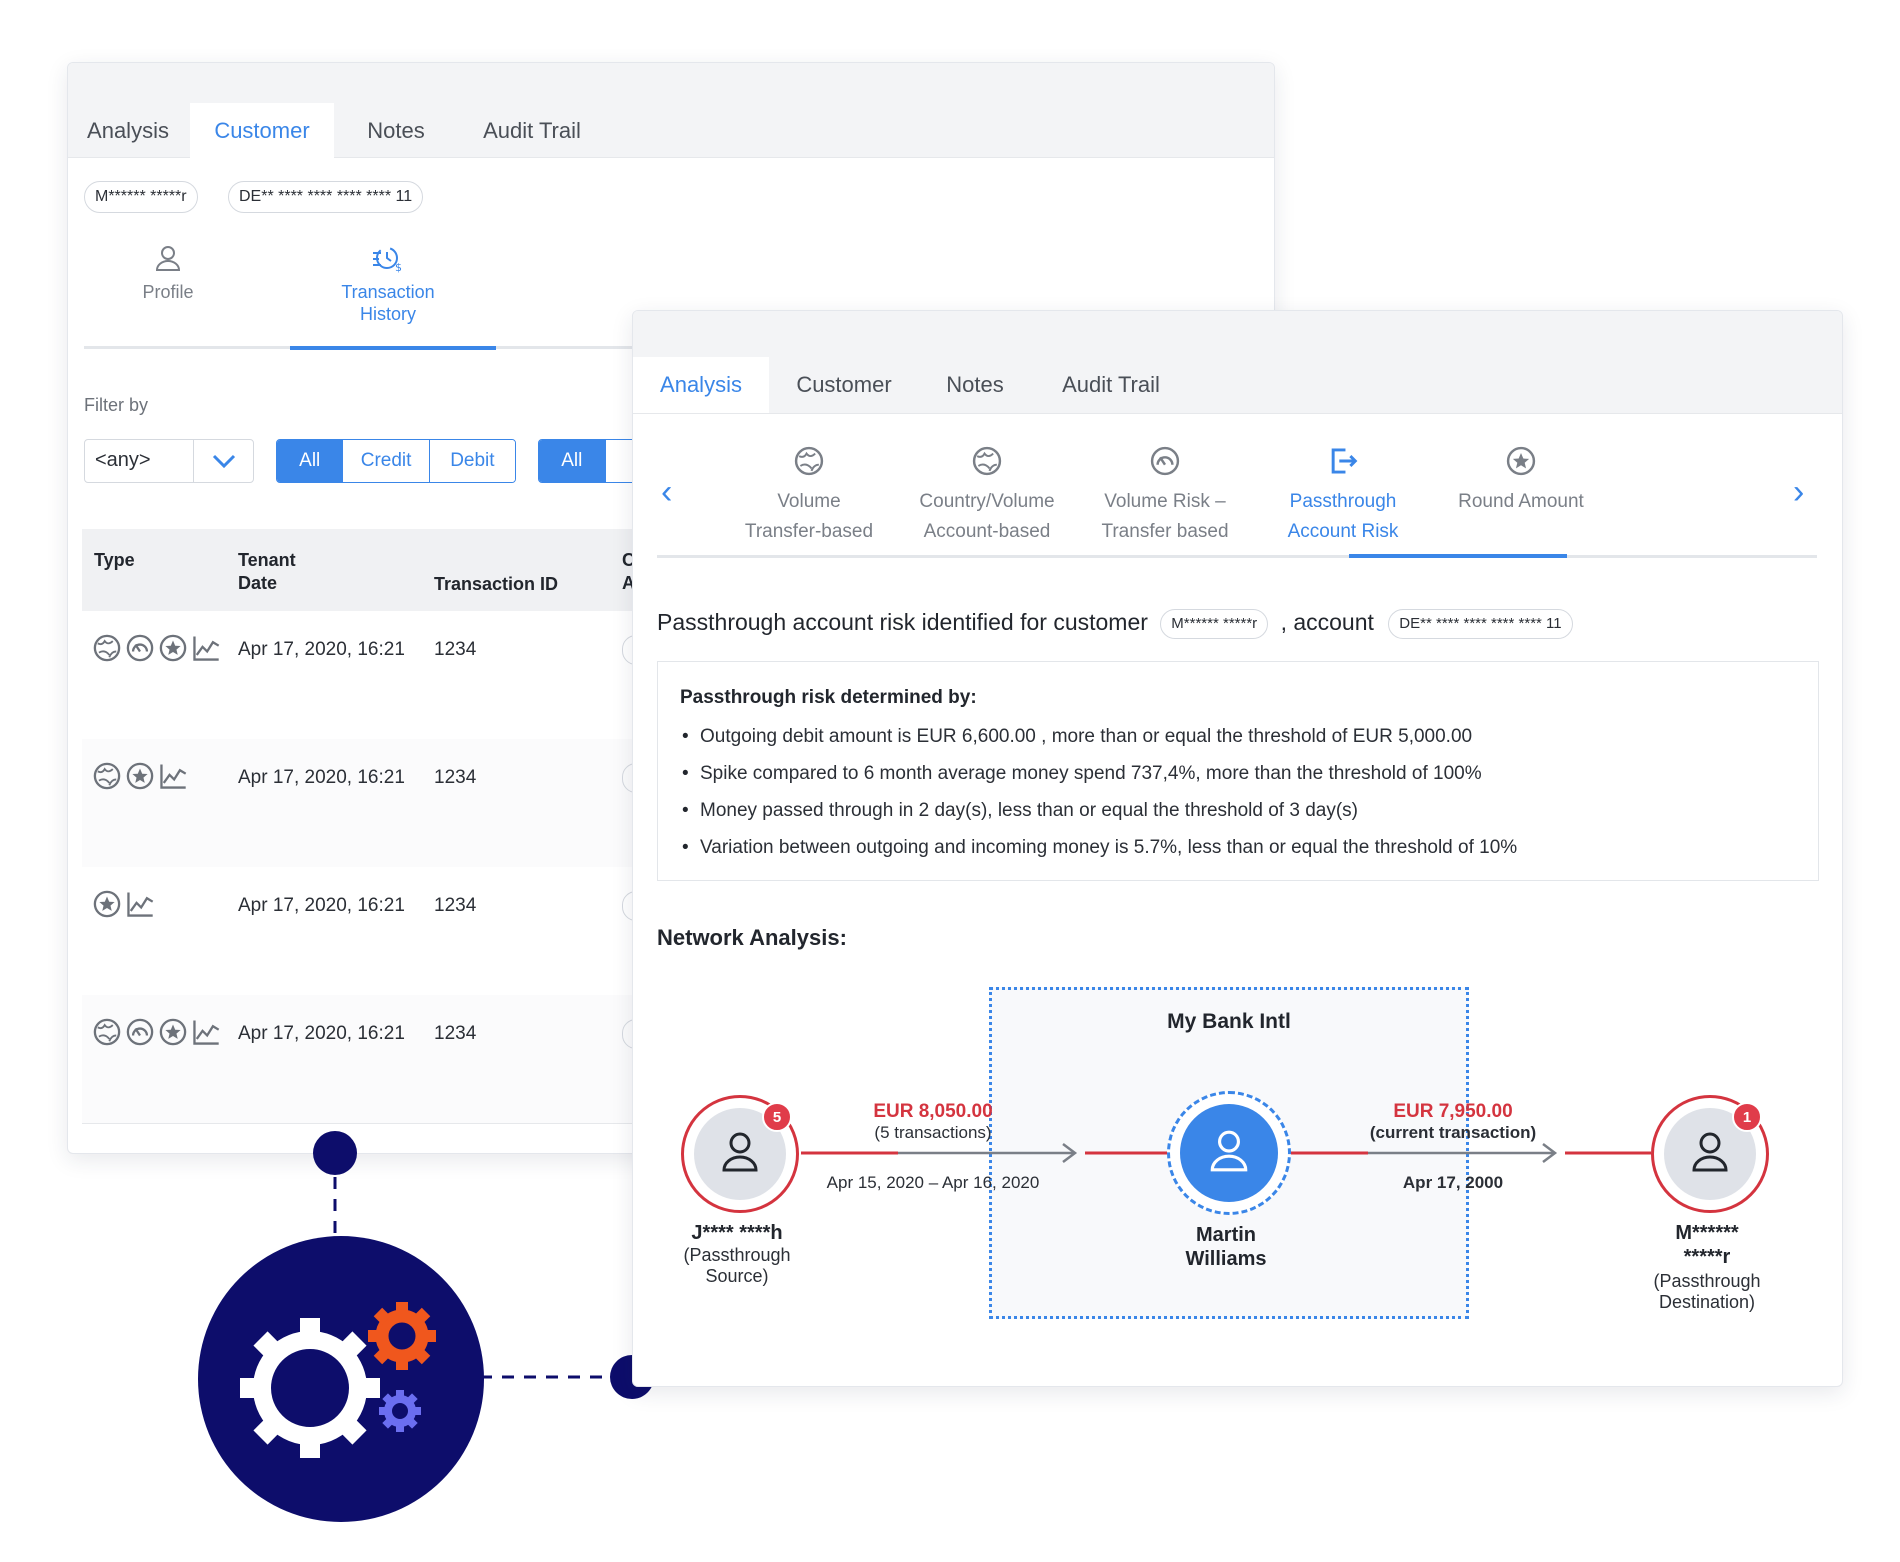 The image size is (1900, 1562). I want to click on source-name: J**** ****h, so click(737, 1233).